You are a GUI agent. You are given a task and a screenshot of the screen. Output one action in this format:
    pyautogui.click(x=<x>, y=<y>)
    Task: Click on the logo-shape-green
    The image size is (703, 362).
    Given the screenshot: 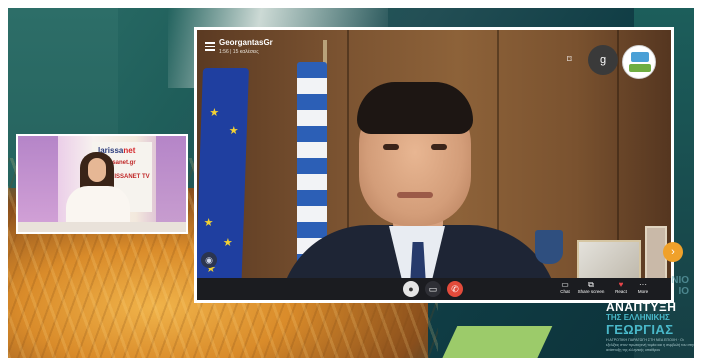 What is the action you would take?
    pyautogui.click(x=640, y=68)
    